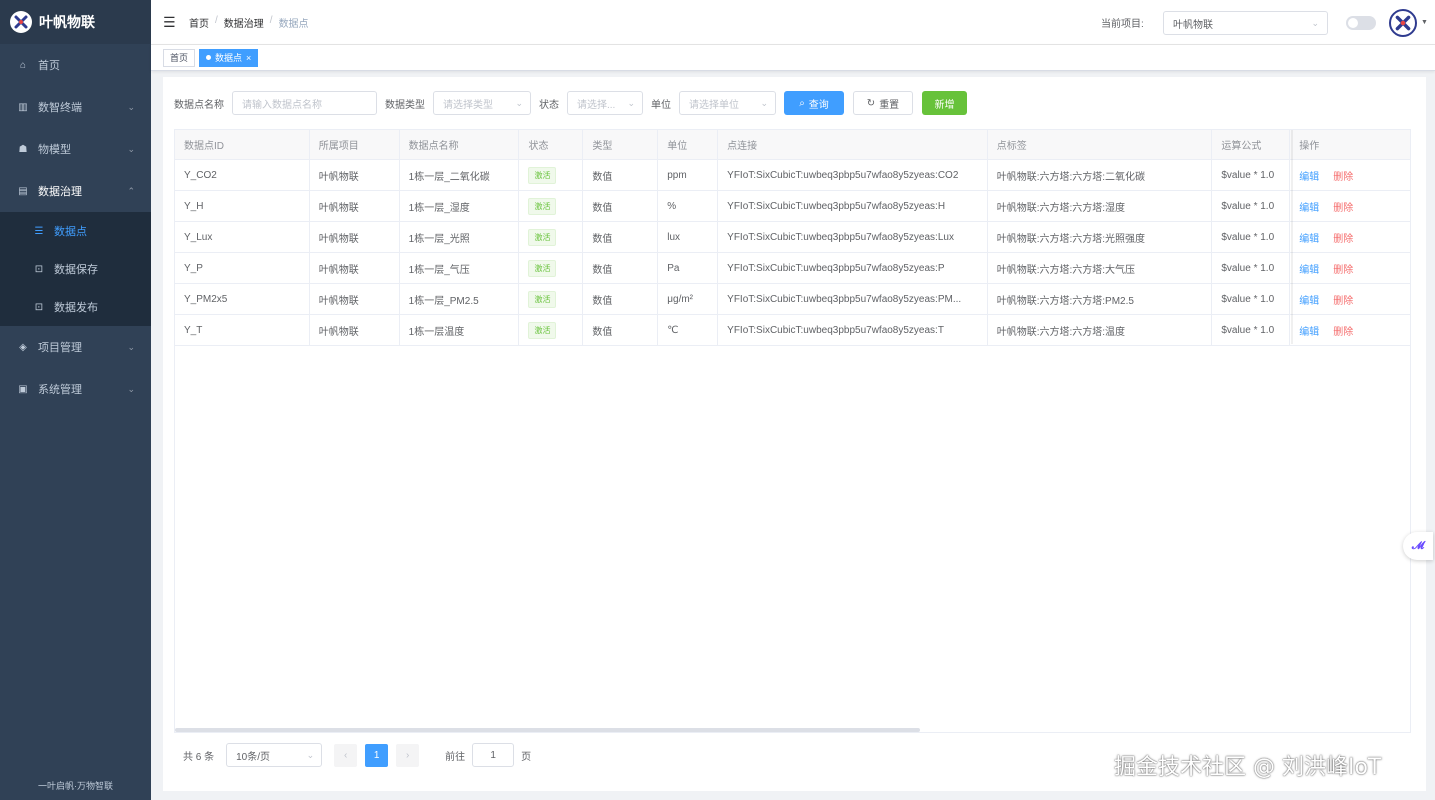 Image resolution: width=1435 pixels, height=800 pixels. Describe the element at coordinates (482, 103) in the screenshot. I see `type-select: 请选择类型 ⌄` at that location.